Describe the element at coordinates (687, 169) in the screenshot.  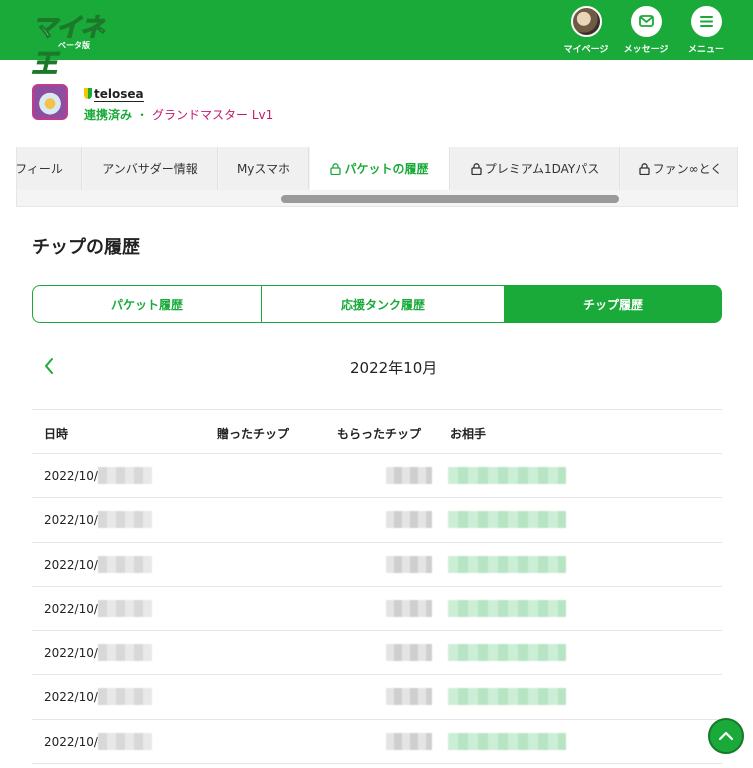
I see `tab-label: ファン∞とく` at that location.